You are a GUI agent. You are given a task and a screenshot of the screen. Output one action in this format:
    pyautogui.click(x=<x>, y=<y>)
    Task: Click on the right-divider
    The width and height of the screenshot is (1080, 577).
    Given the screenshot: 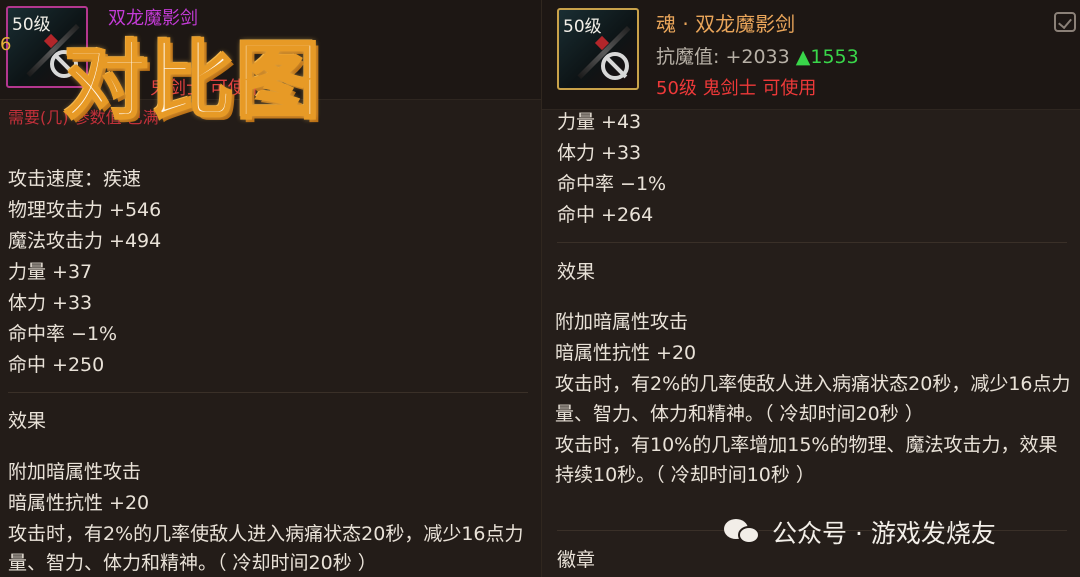 What is the action you would take?
    pyautogui.click(x=812, y=242)
    